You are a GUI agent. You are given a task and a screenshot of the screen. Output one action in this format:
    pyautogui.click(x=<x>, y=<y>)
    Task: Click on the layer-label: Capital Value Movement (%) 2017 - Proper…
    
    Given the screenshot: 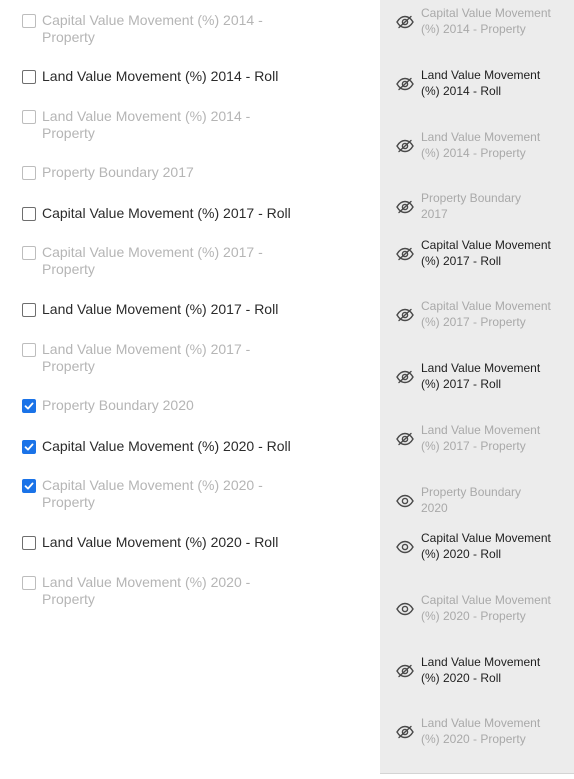 What is the action you would take?
    pyautogui.click(x=486, y=314)
    